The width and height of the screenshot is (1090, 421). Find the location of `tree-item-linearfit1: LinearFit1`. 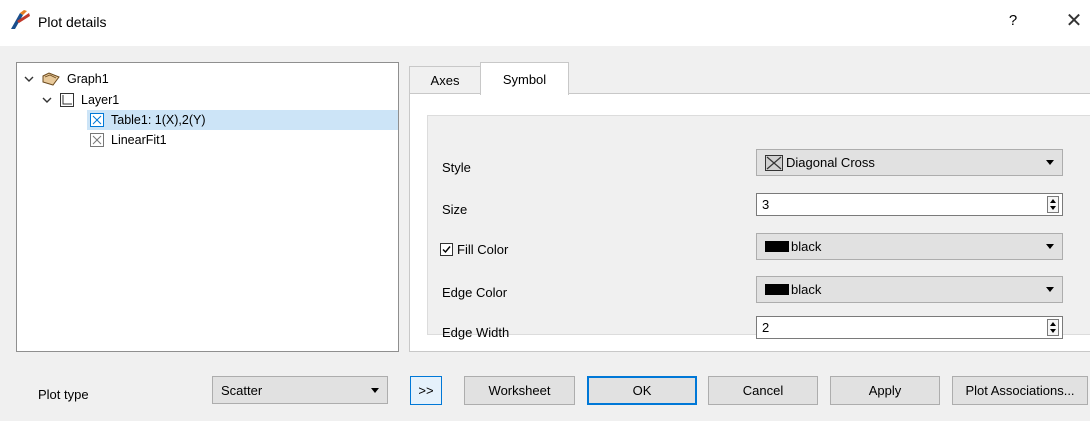

tree-item-linearfit1: LinearFit1 is located at coordinates (128, 140).